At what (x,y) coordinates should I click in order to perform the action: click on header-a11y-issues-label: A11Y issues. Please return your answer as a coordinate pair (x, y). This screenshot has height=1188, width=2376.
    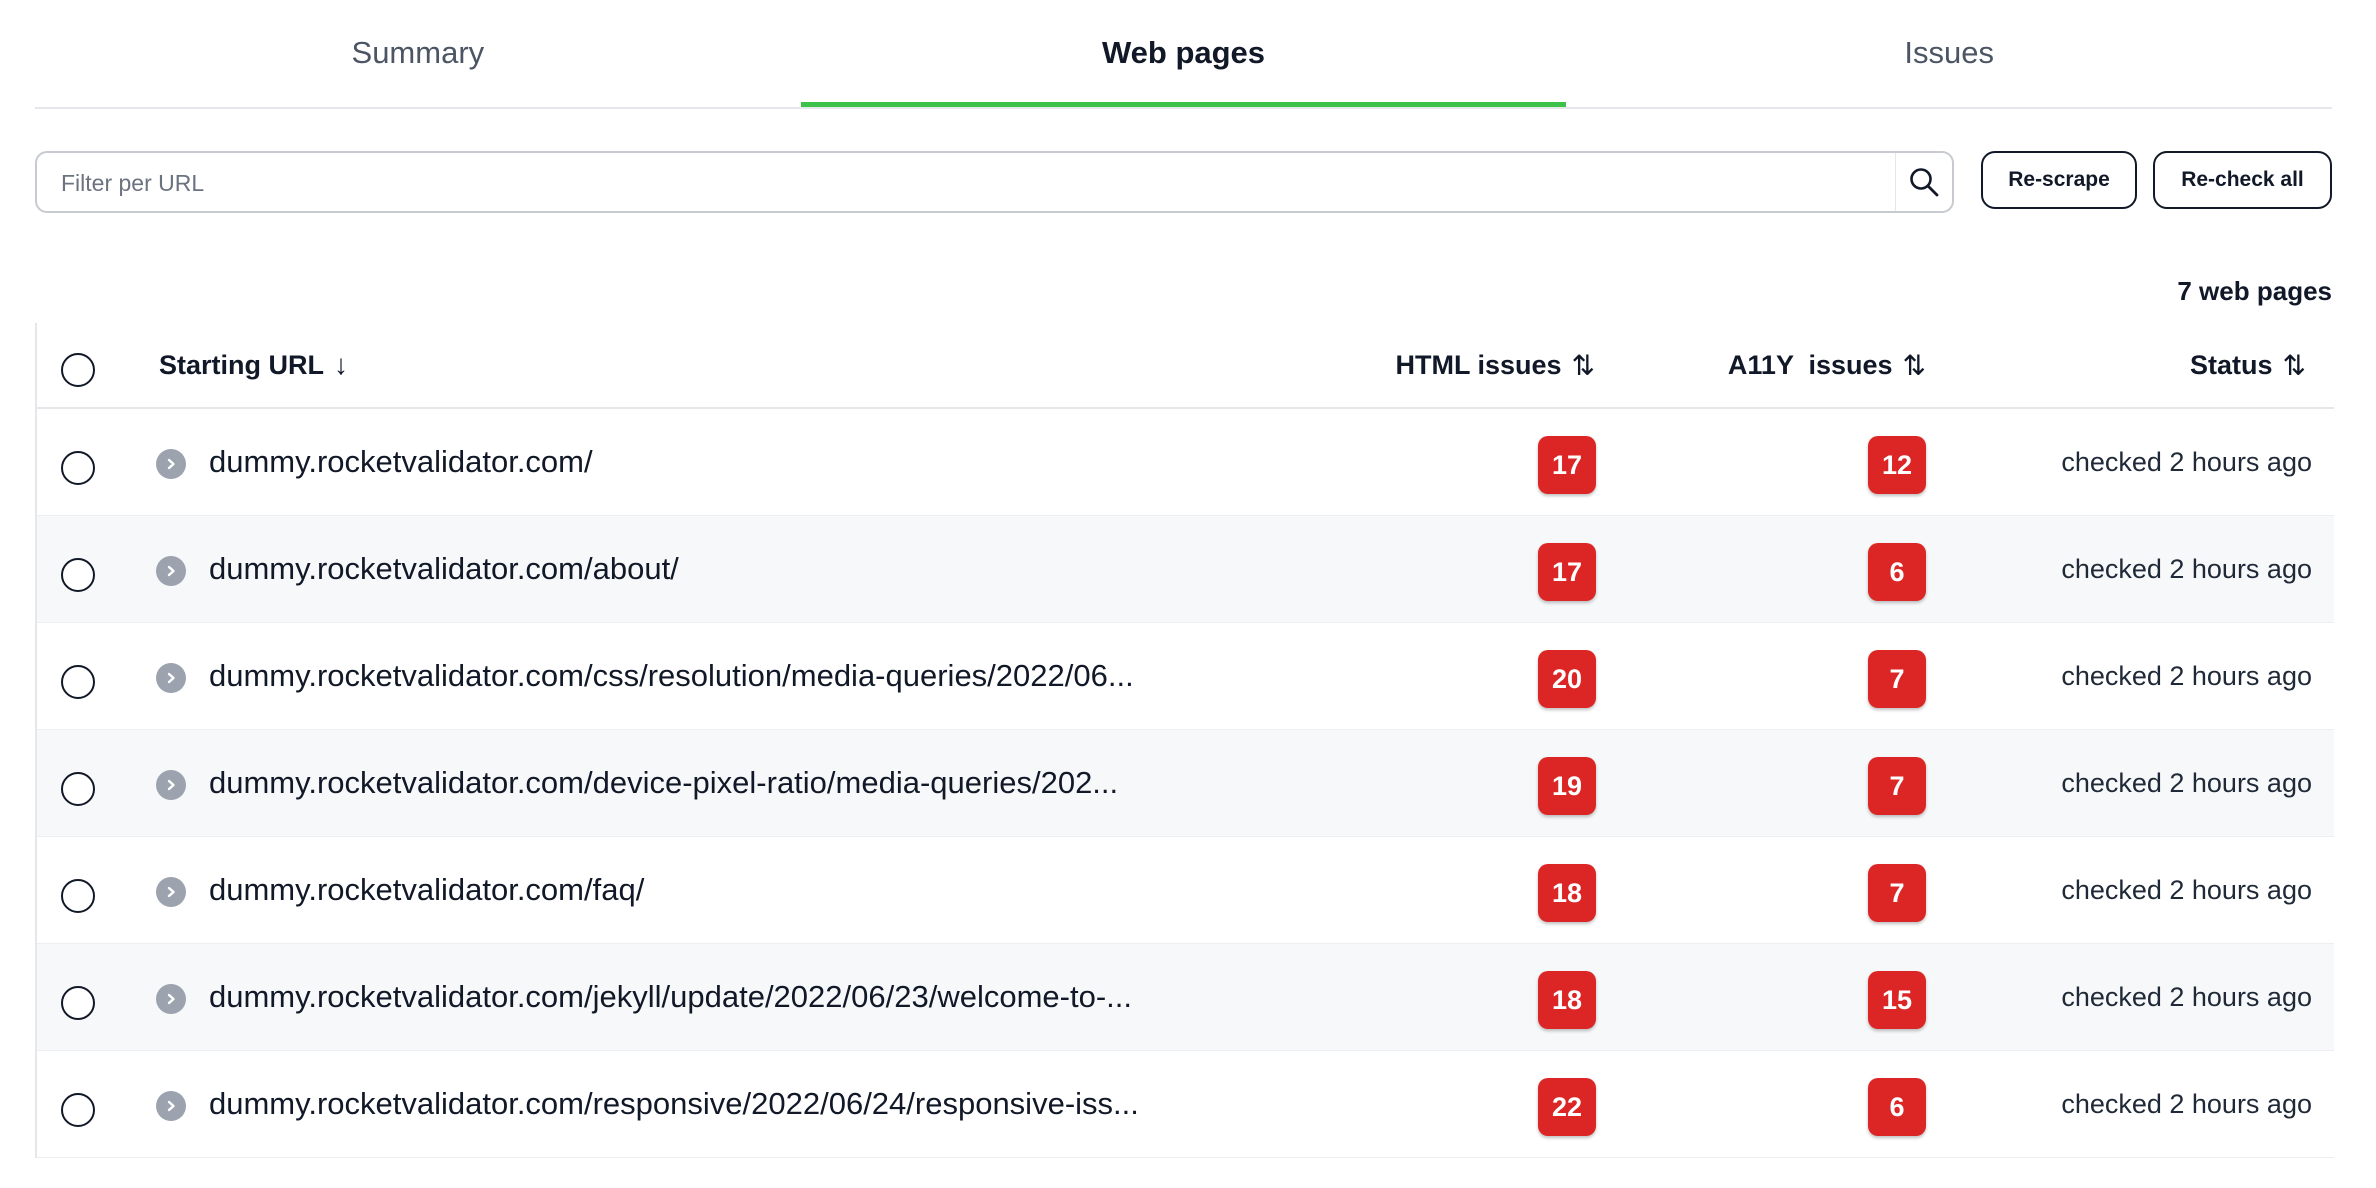
    Looking at the image, I should click on (1810, 364).